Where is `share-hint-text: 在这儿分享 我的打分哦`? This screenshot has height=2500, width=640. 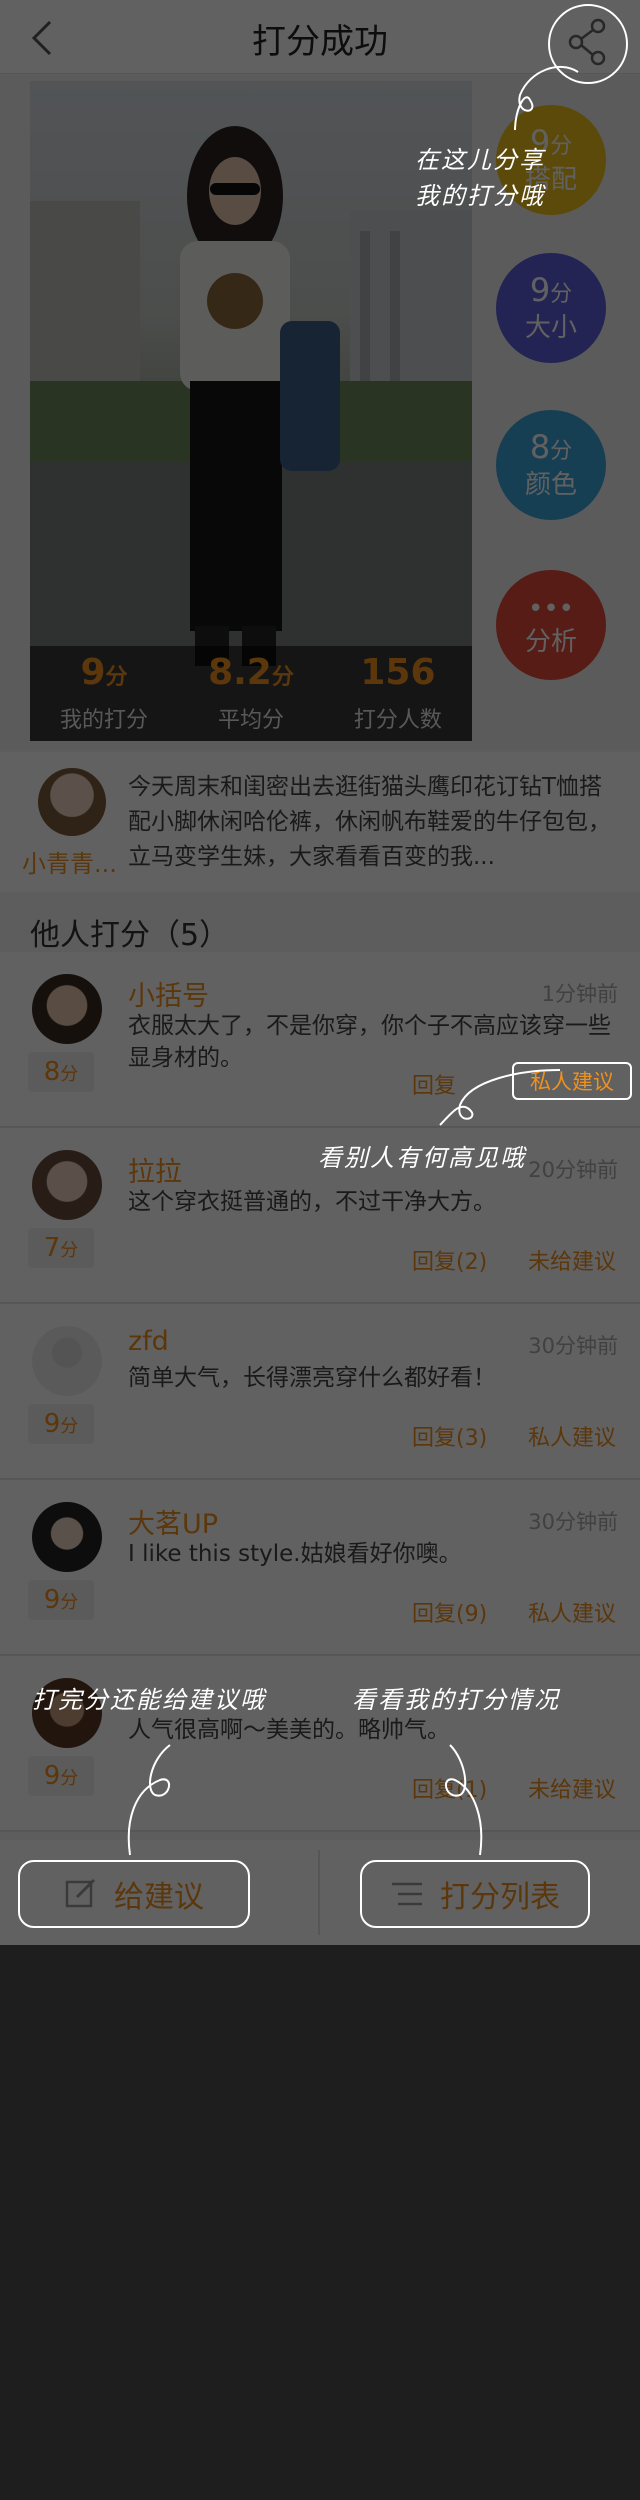 share-hint-text: 在这儿分享 我的打分哦 is located at coordinates (480, 178).